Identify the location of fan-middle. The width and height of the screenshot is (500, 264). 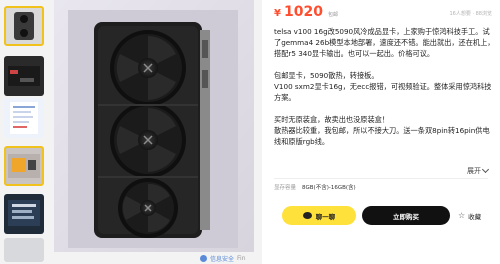
(148, 140).